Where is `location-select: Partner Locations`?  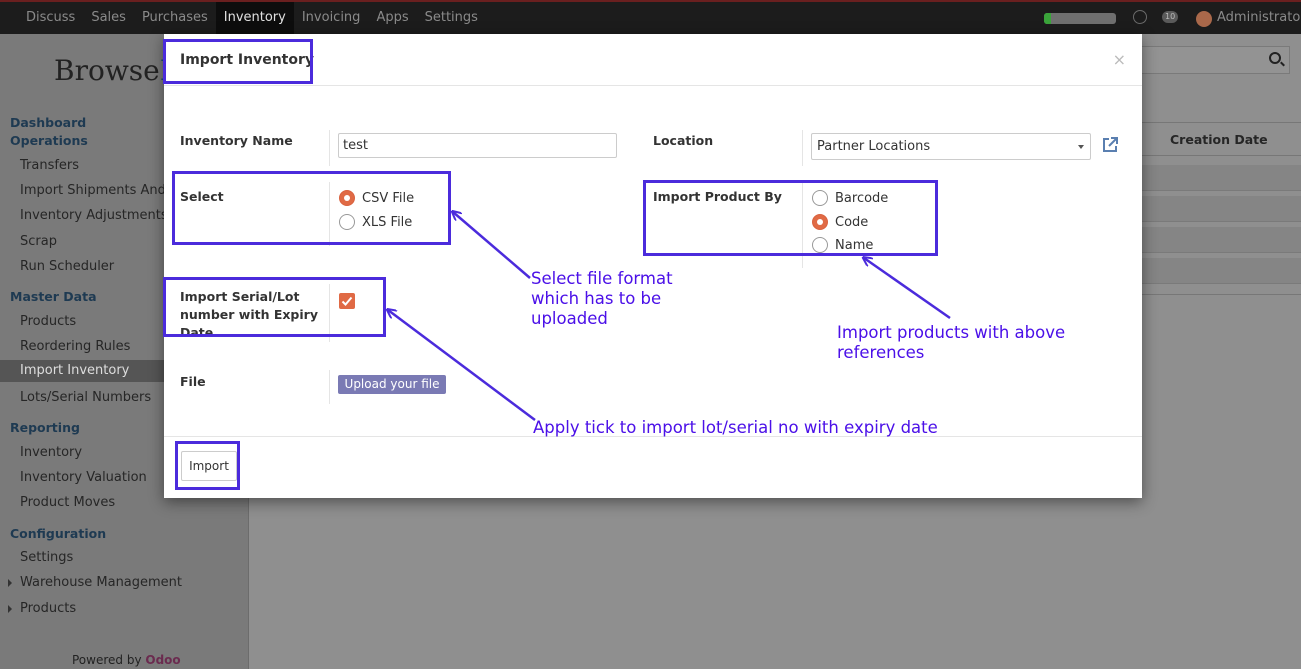
location-select: Partner Locations is located at coordinates (951, 146).